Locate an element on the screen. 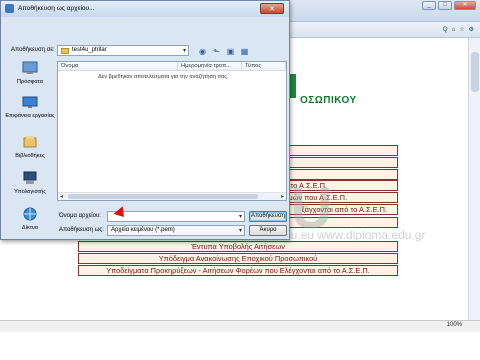  file-list-hscrollbar: ◂ ▸ is located at coordinates (172, 196).